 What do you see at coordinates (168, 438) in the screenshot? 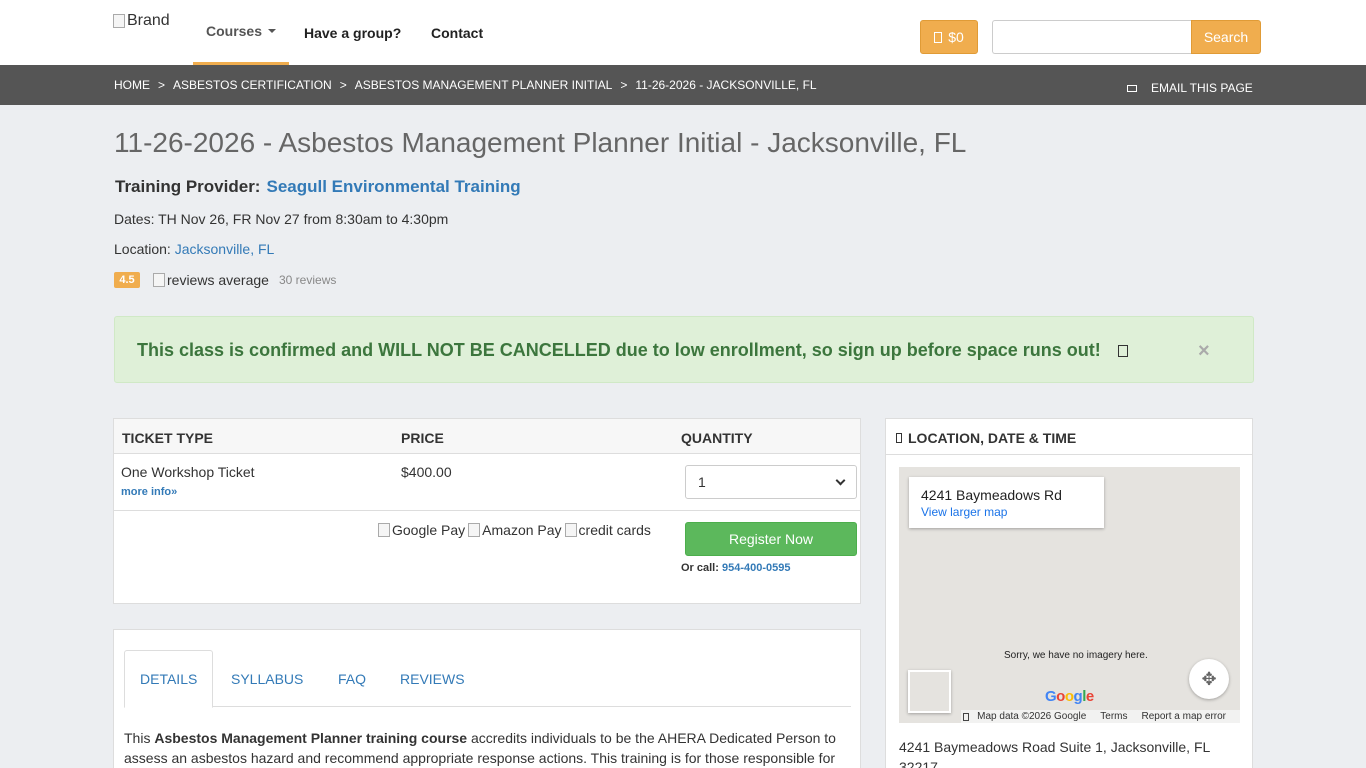
I see `header-ticket-type: TICKET TYPE` at bounding box center [168, 438].